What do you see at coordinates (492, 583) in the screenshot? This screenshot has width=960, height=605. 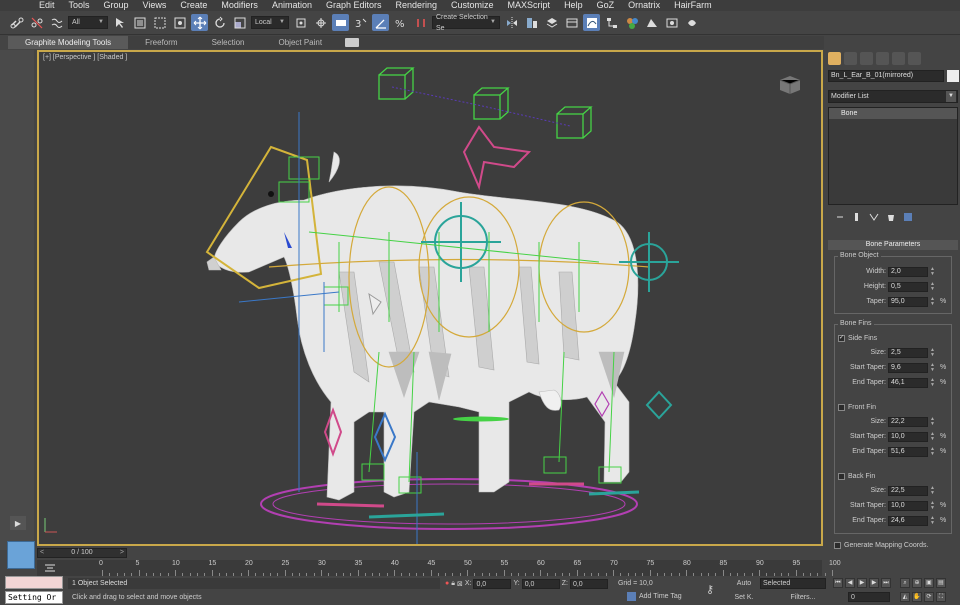 I see `x-coordinate-field: 0,0` at bounding box center [492, 583].